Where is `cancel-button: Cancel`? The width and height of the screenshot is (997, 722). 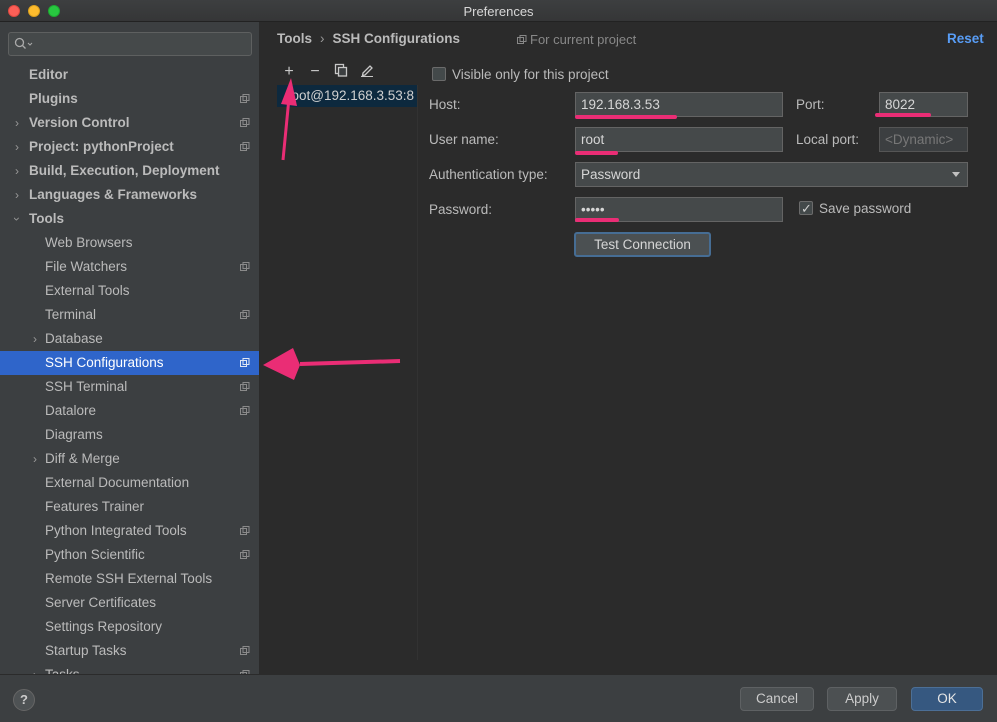
cancel-button: Cancel is located at coordinates (777, 699).